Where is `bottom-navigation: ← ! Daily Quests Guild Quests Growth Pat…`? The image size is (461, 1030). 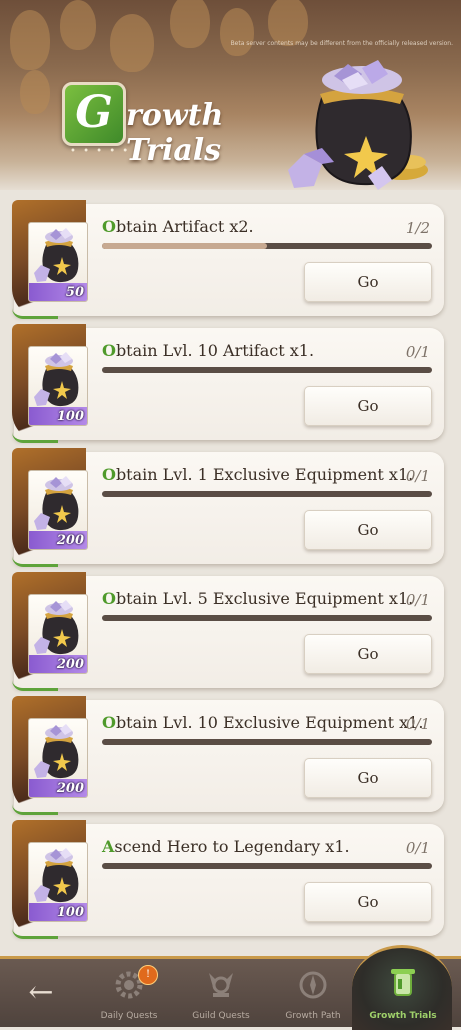
bottom-navigation: ← ! Daily Quests Guild Quests Growth Pat… is located at coordinates (230, 987).